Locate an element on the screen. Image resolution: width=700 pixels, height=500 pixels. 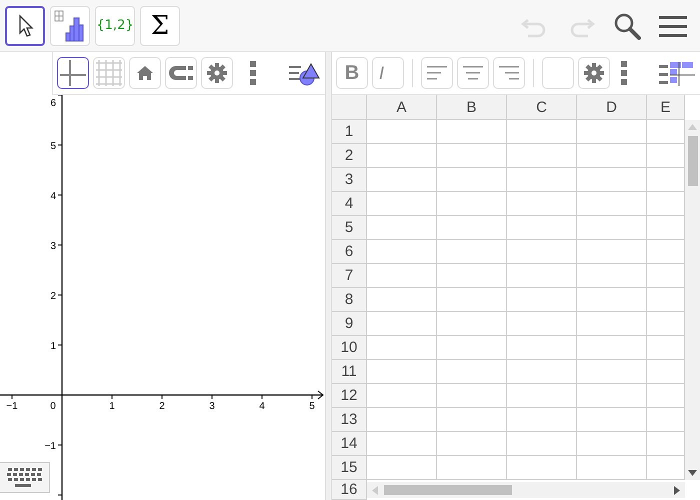
column-header: B is located at coordinates (472, 107).